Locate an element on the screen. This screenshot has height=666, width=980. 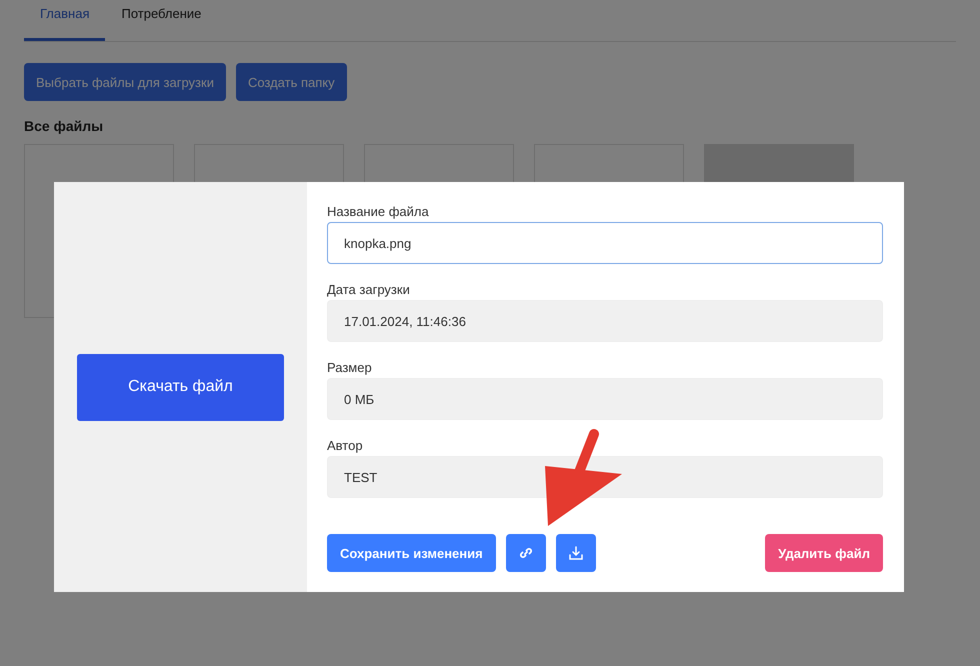
input-field: knopka.png is located at coordinates (605, 243).